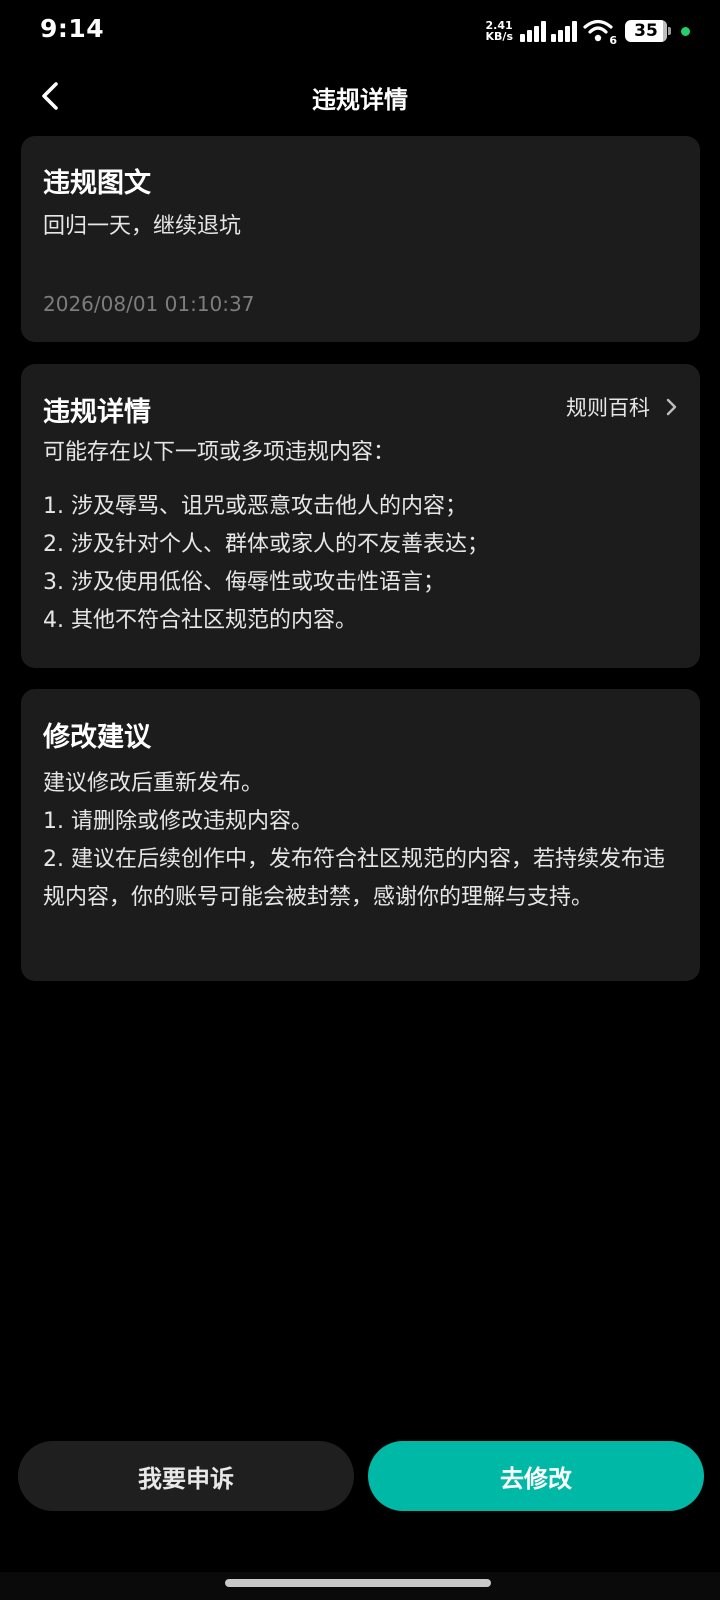 The height and width of the screenshot is (1600, 720). What do you see at coordinates (565, 31) in the screenshot?
I see `signal-icon-secondary` at bounding box center [565, 31].